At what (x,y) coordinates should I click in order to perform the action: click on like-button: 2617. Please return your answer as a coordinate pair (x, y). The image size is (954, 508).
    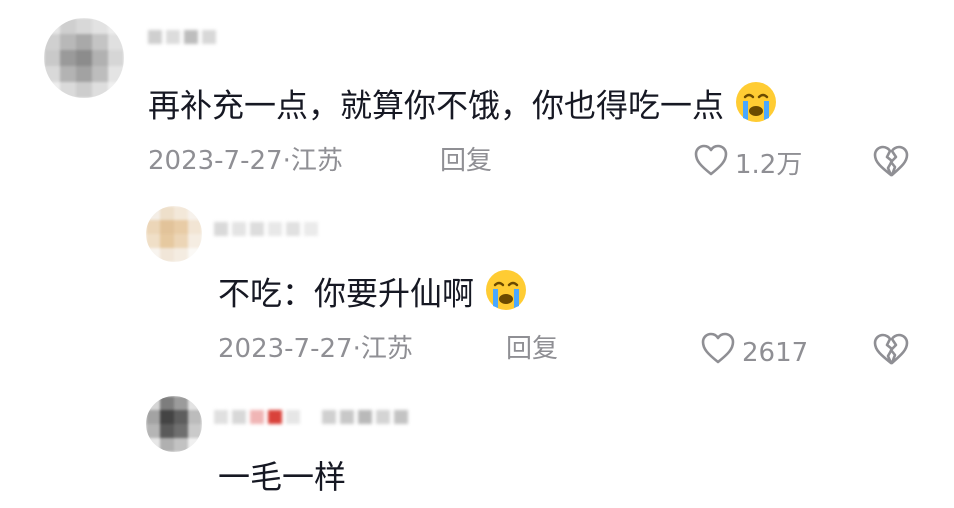
    Looking at the image, I should click on (754, 353).